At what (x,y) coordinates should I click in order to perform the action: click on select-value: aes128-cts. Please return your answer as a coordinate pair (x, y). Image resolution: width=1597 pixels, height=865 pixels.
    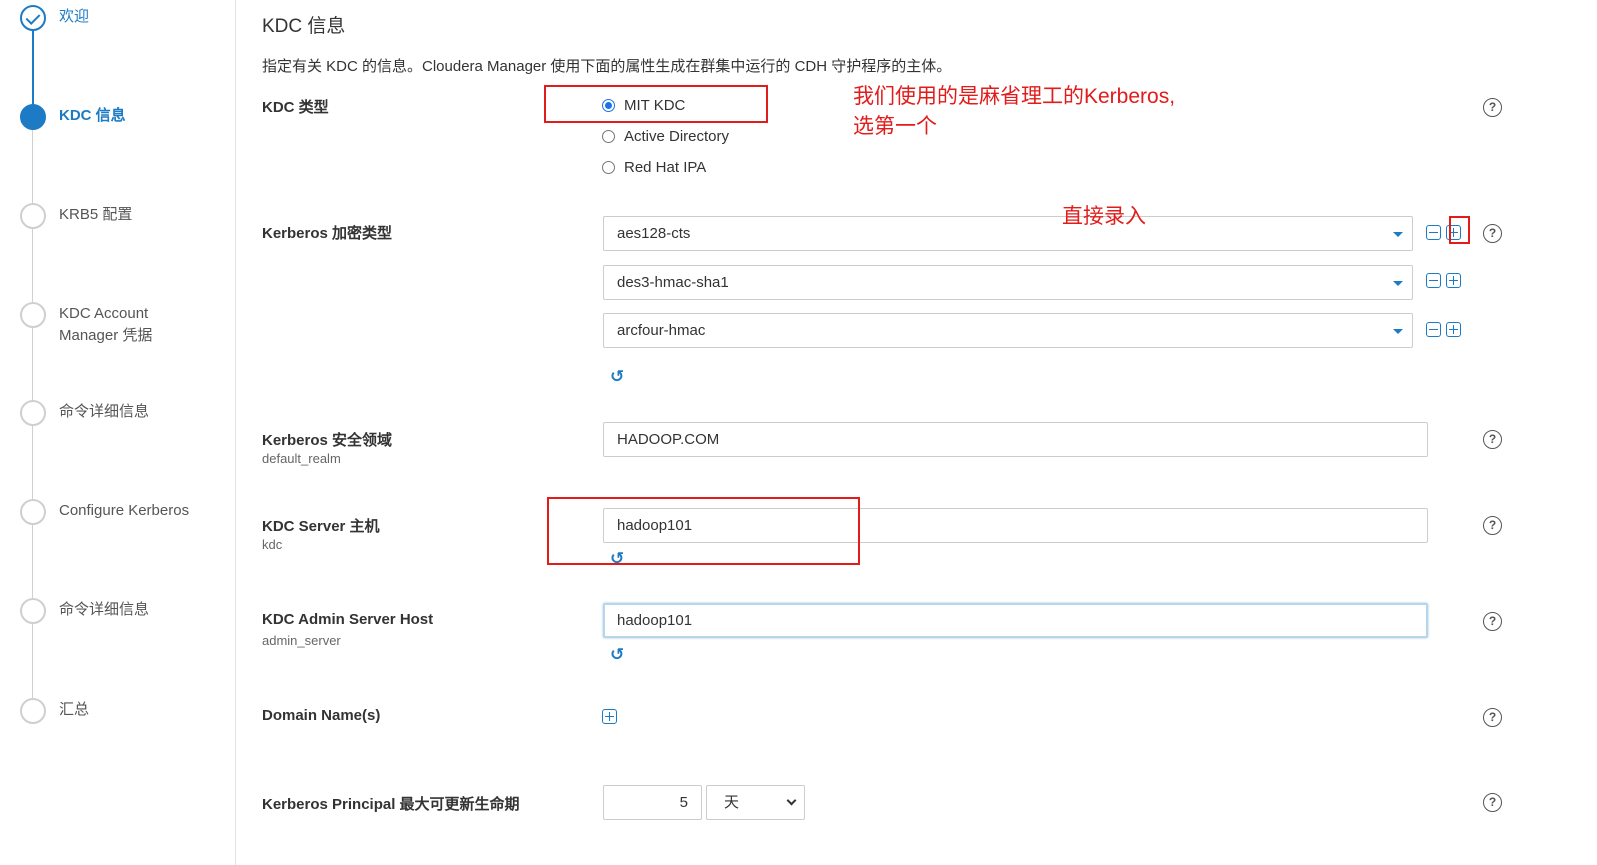
    Looking at the image, I should click on (654, 233).